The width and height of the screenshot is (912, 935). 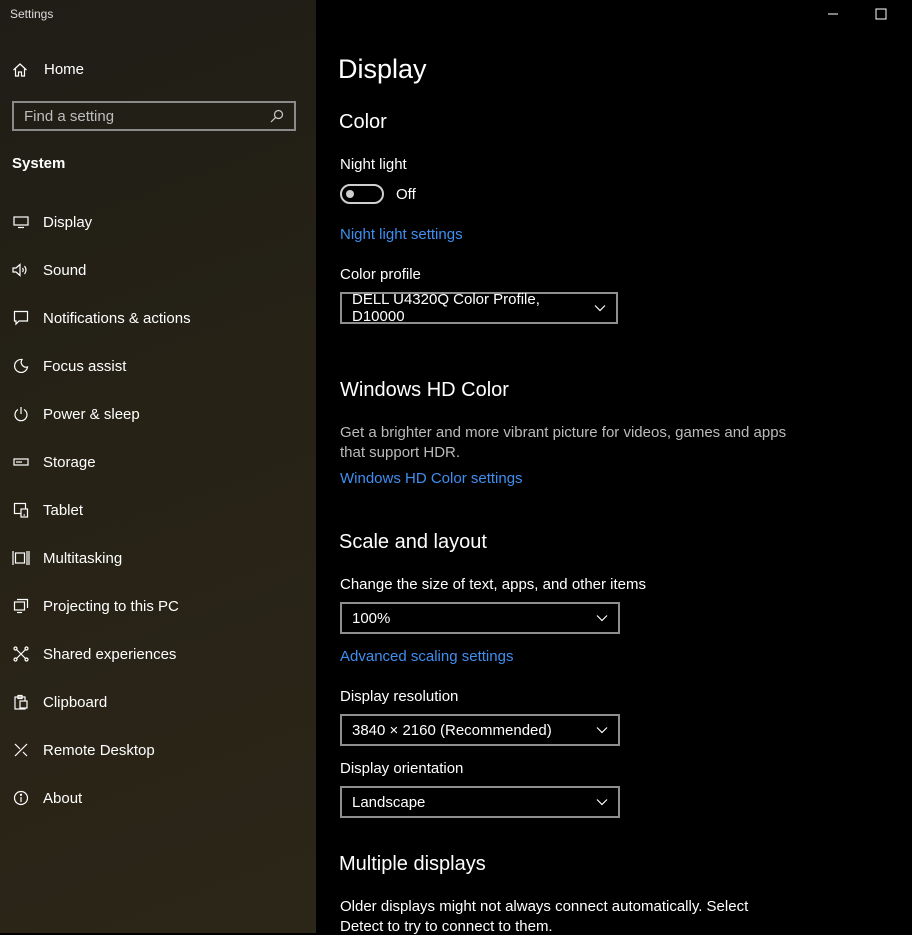 I want to click on projecting-icon, so click(x=21, y=606).